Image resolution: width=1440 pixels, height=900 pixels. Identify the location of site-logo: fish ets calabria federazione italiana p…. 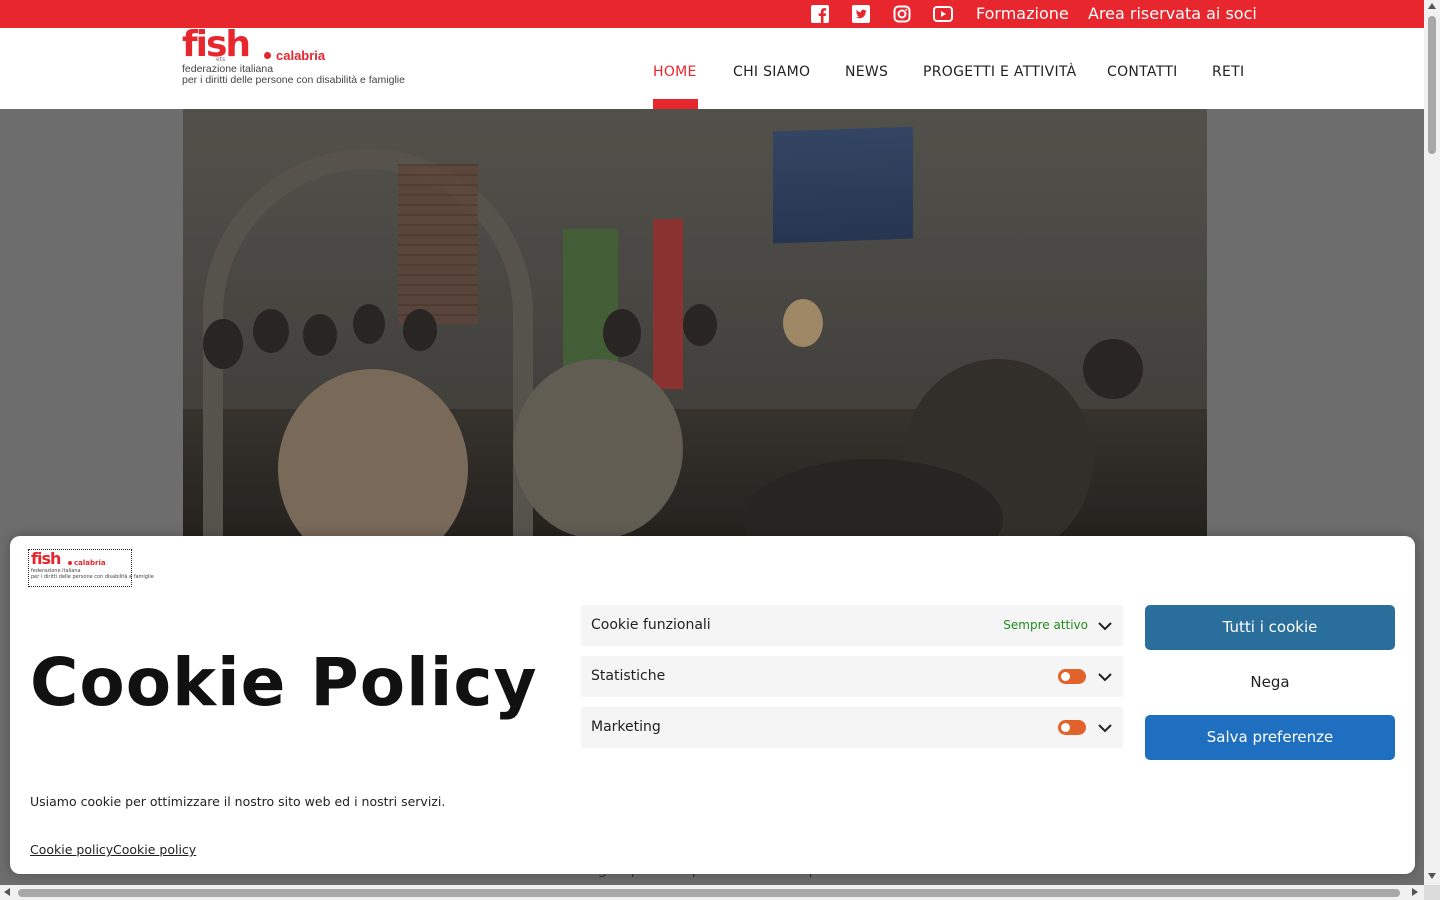
(293, 56).